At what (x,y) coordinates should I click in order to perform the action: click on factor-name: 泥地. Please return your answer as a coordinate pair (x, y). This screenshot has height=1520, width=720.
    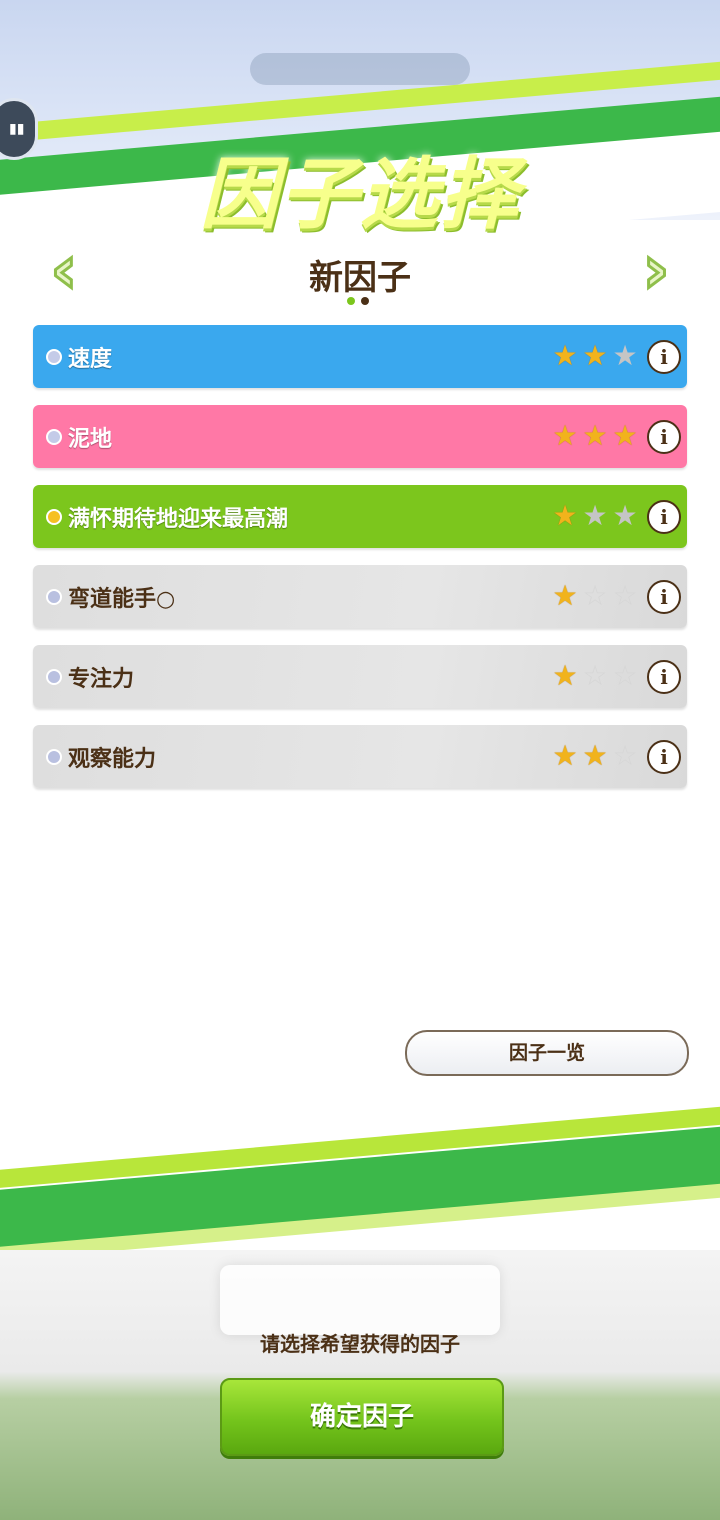
    Looking at the image, I should click on (90, 439).